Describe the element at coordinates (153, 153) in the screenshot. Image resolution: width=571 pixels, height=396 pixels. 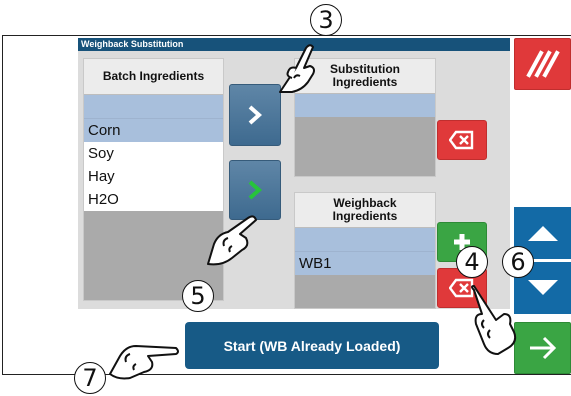
I see `batch-ingredient-row: Soy` at that location.